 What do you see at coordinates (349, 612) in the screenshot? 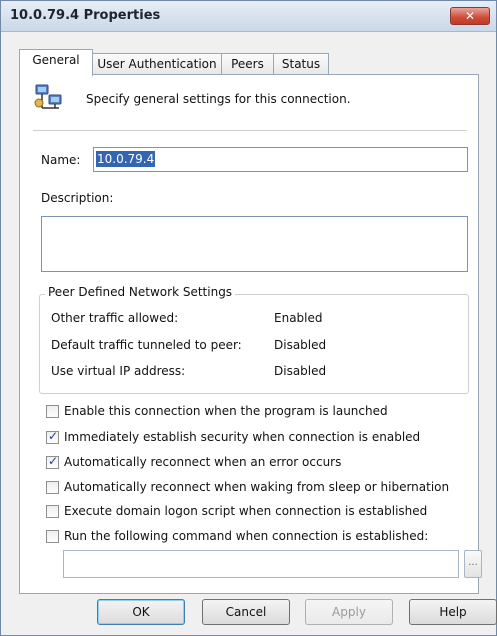
I see `apply-button: Apply` at bounding box center [349, 612].